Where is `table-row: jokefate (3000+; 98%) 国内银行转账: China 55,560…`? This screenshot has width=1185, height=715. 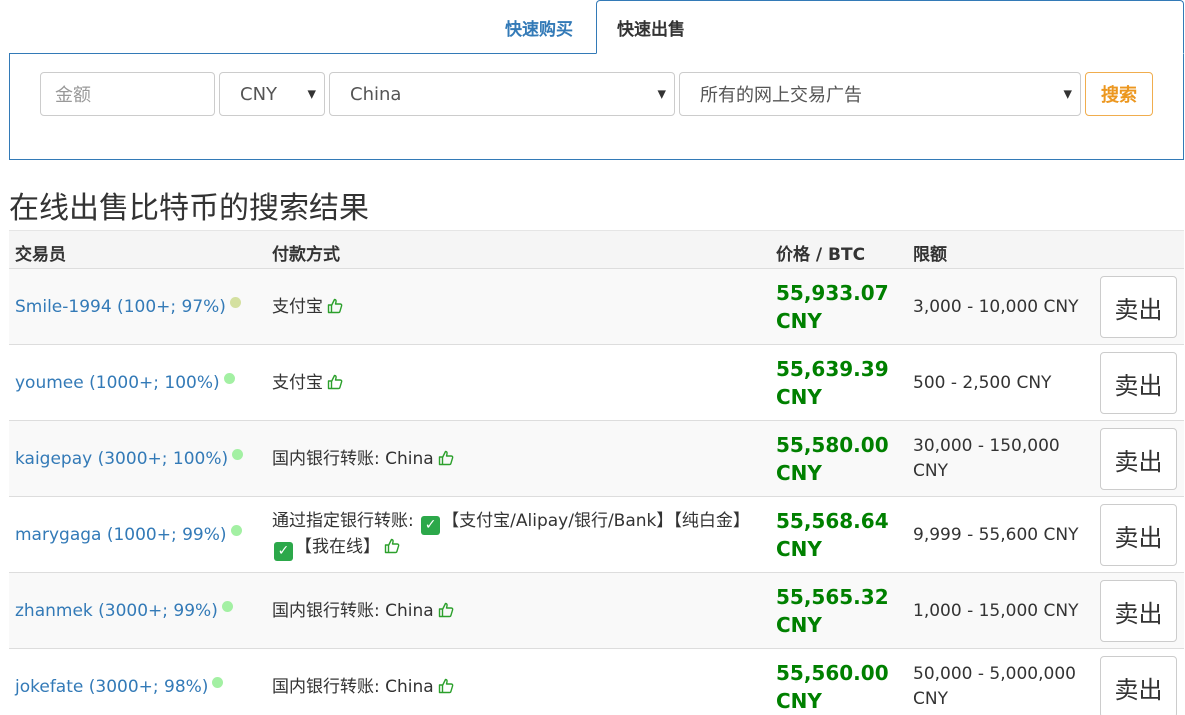 table-row: jokefate (3000+; 98%) 国内银行转账: China 55,560… is located at coordinates (596, 682).